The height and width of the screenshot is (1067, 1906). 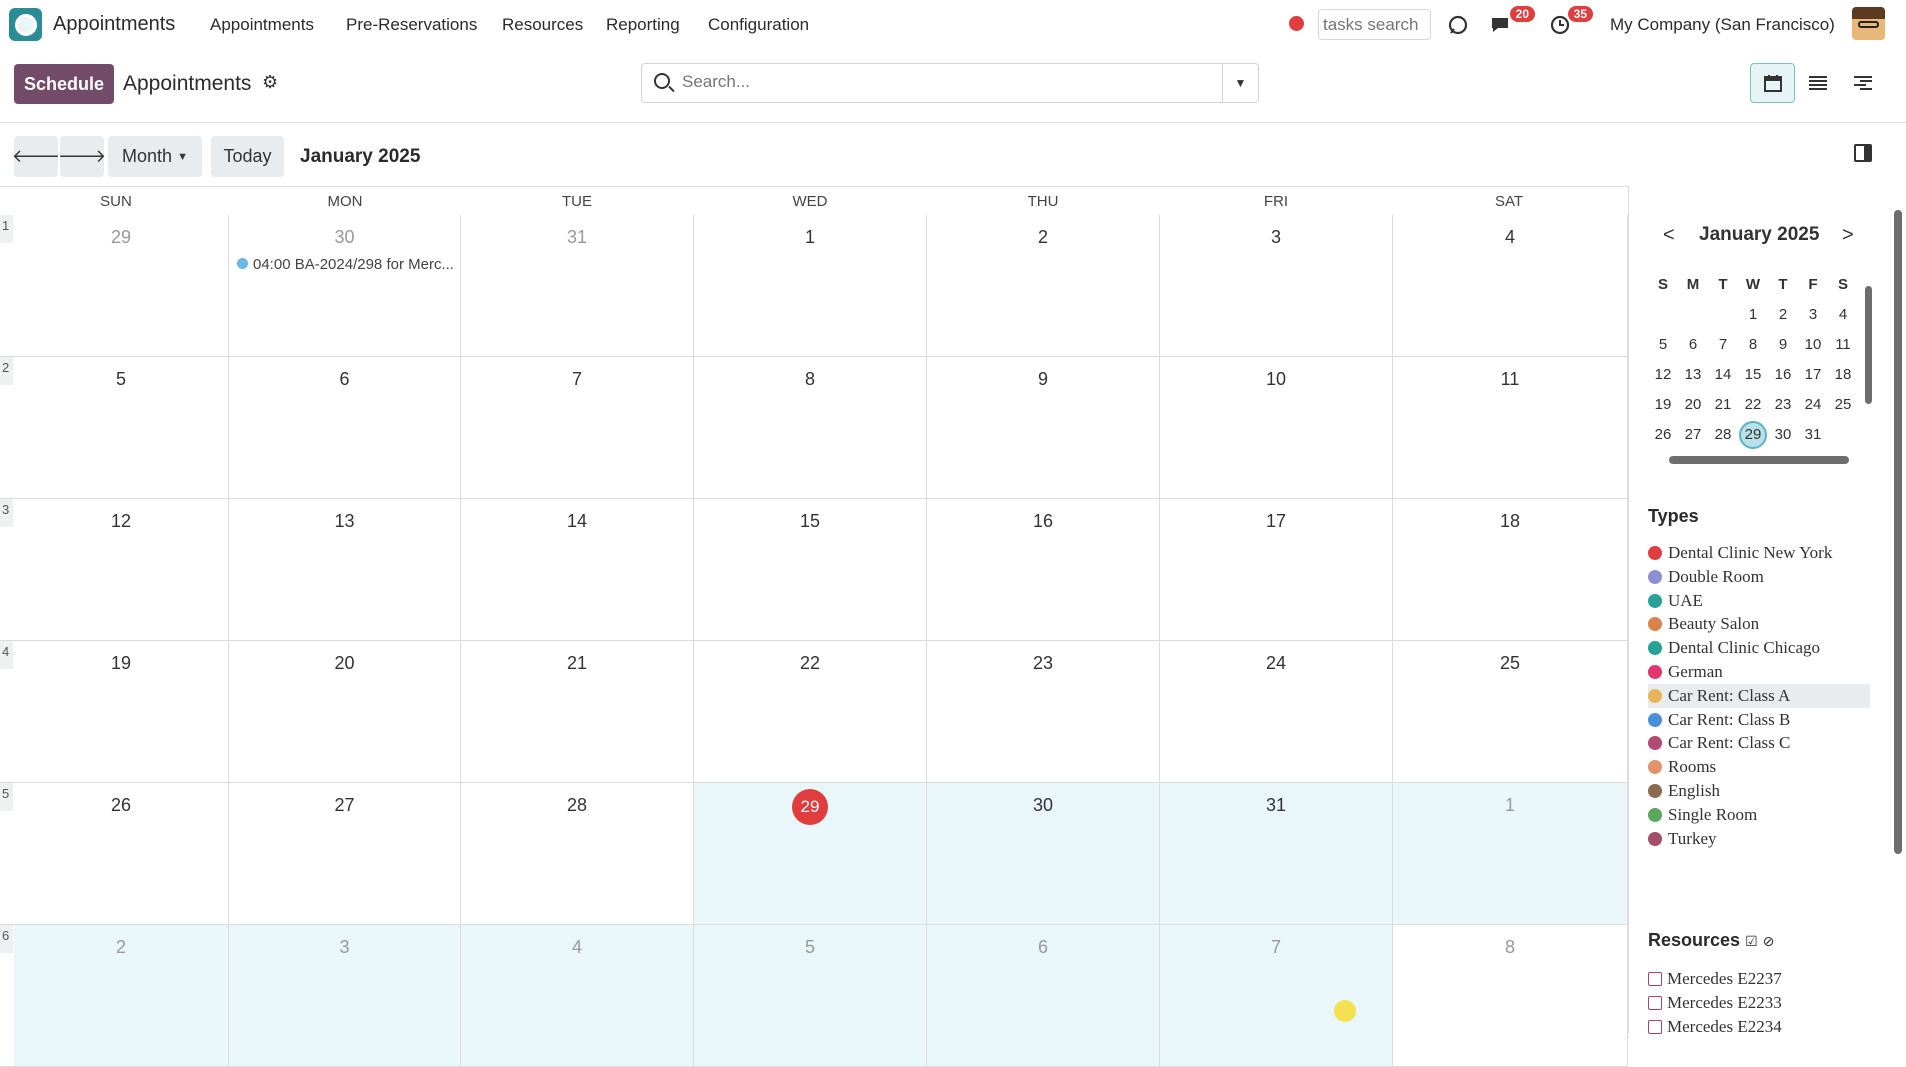 I want to click on list-view-button, so click(x=1817, y=83).